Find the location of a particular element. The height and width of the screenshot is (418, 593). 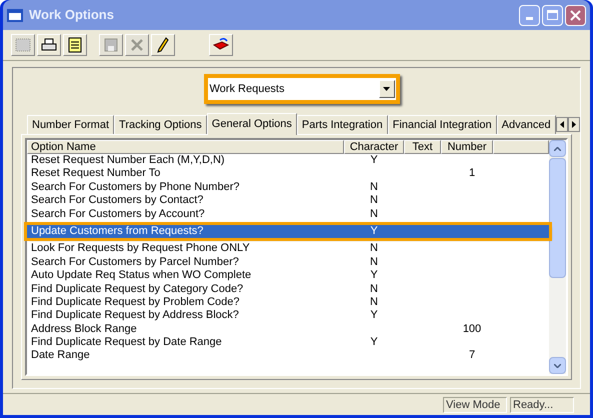

dropdown-value: Work Requests is located at coordinates (247, 89).